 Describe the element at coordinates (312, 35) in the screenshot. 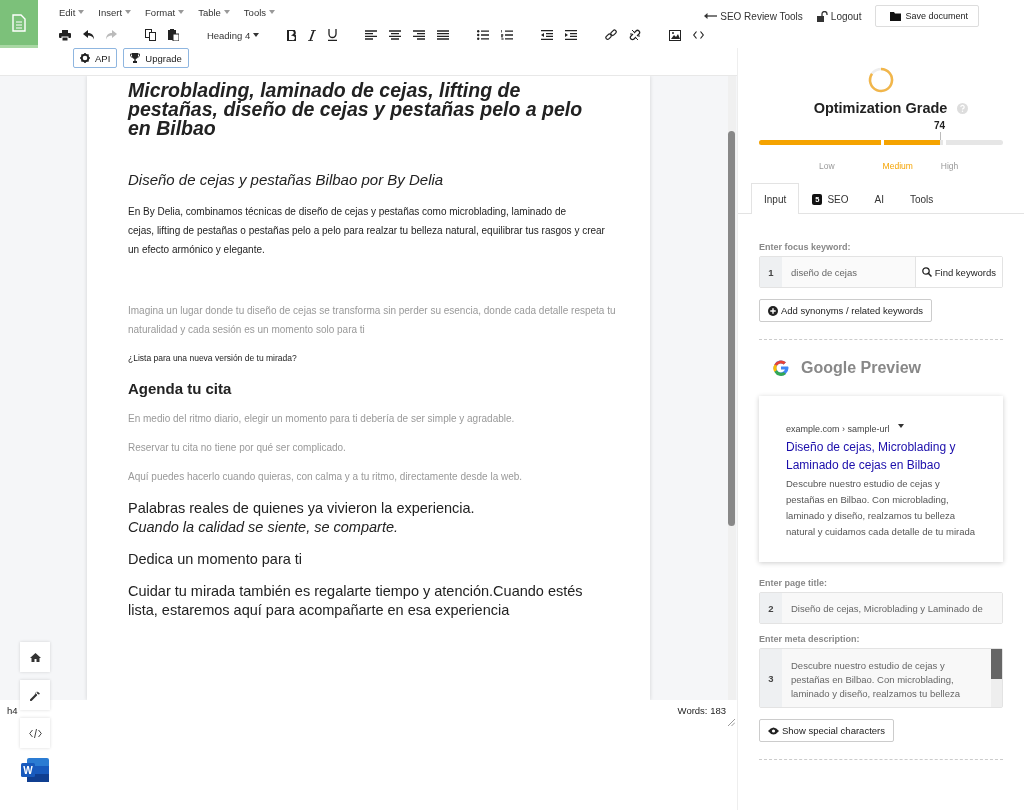

I see `italic-icon` at that location.